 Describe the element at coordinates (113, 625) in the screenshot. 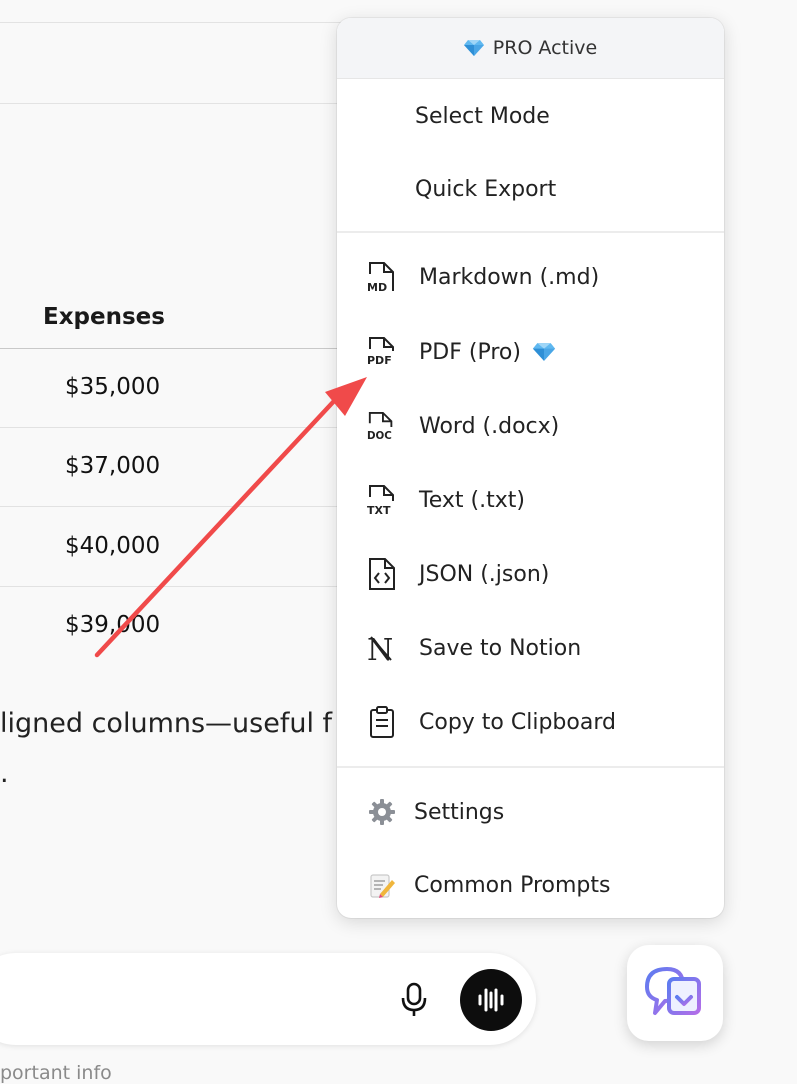

I see `table-cell: $39,000` at that location.